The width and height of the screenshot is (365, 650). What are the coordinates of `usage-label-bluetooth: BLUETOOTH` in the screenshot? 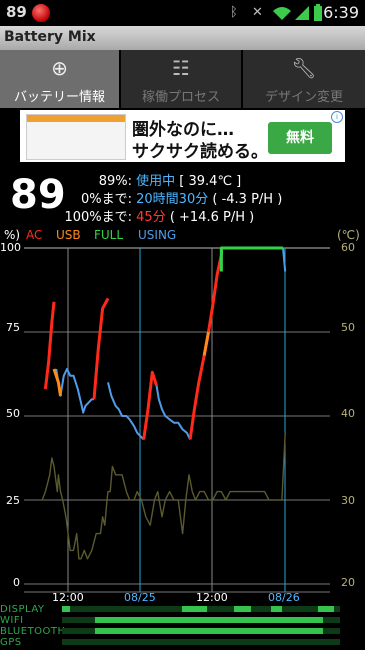 It's located at (33, 631).